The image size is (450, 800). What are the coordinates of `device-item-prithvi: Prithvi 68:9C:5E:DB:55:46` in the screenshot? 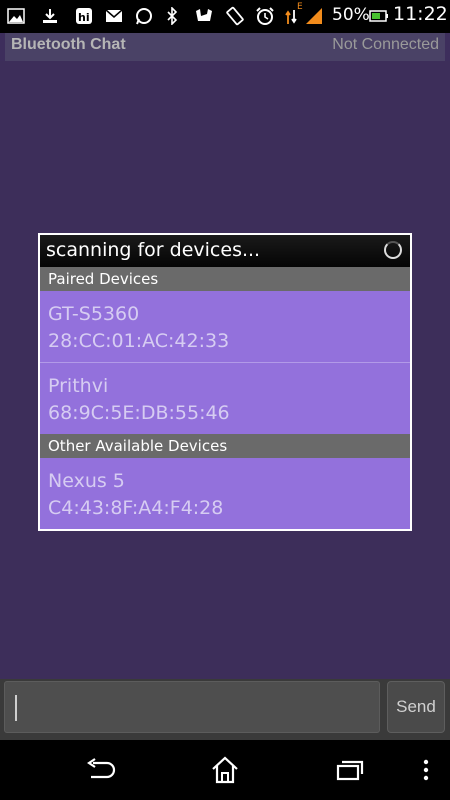 It's located at (225, 398).